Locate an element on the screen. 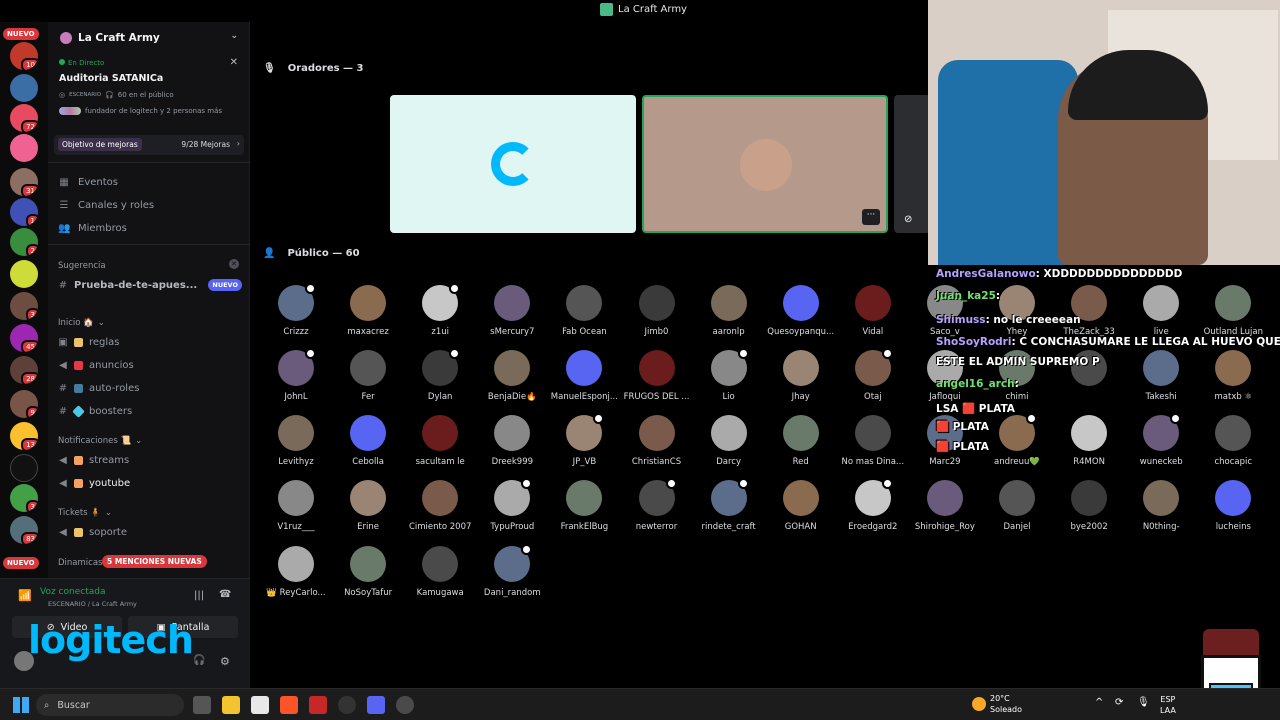 The height and width of the screenshot is (720, 1280). audience-member: lucheins is located at coordinates (1233, 506).